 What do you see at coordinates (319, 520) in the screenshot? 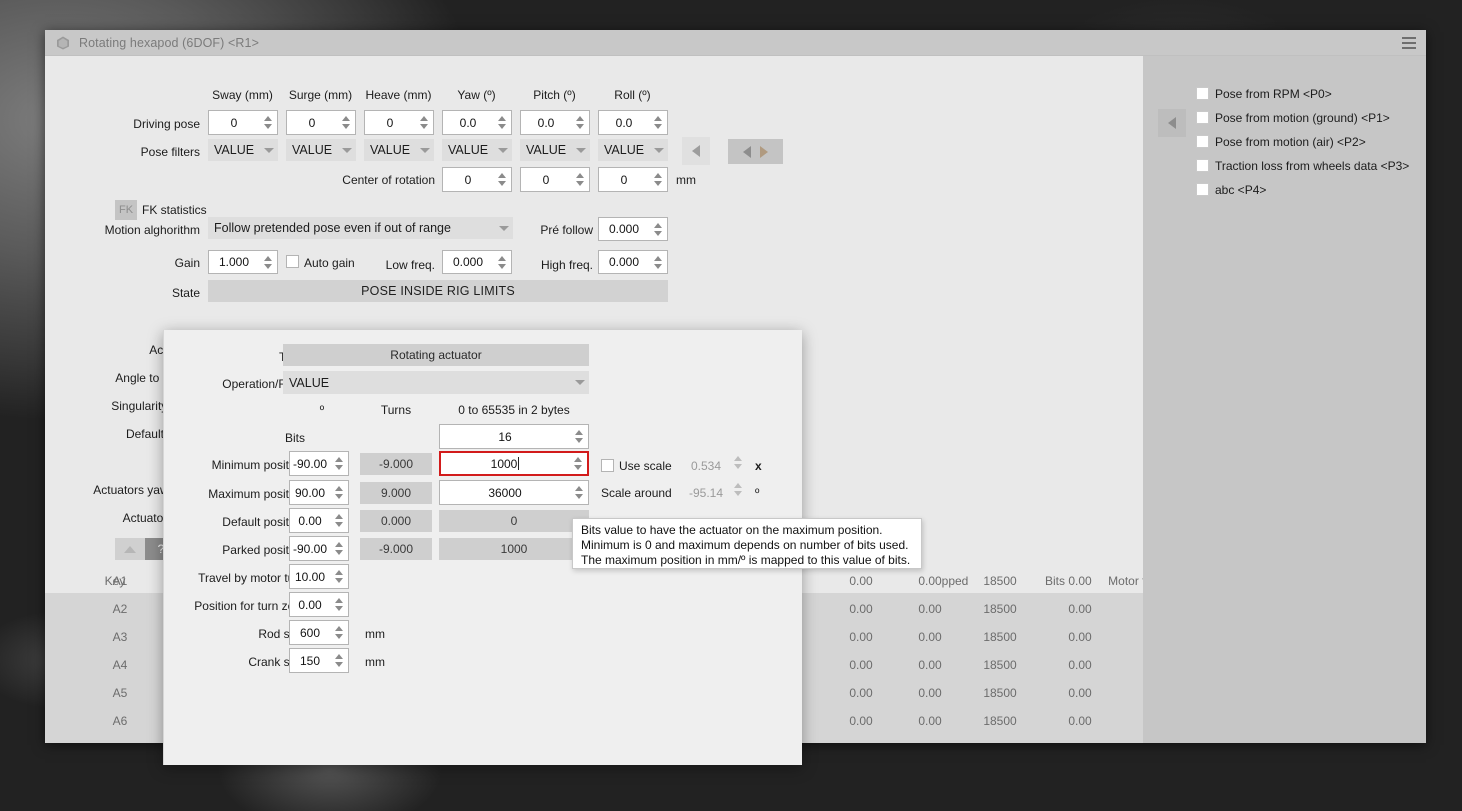
I see `default-position-degrees-input: 0.00` at bounding box center [319, 520].